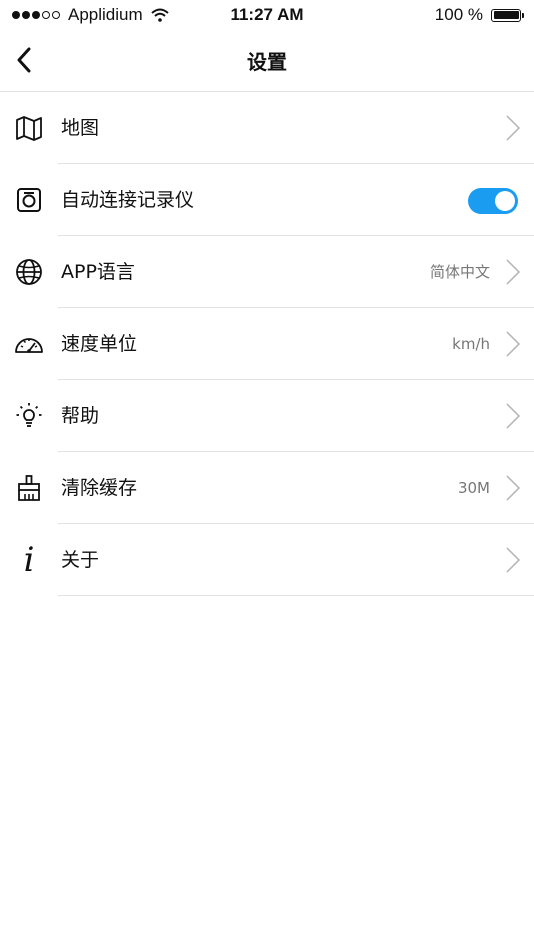 The height and width of the screenshot is (950, 534). Describe the element at coordinates (458, 14) in the screenshot. I see `battery-percent: 100 %` at that location.